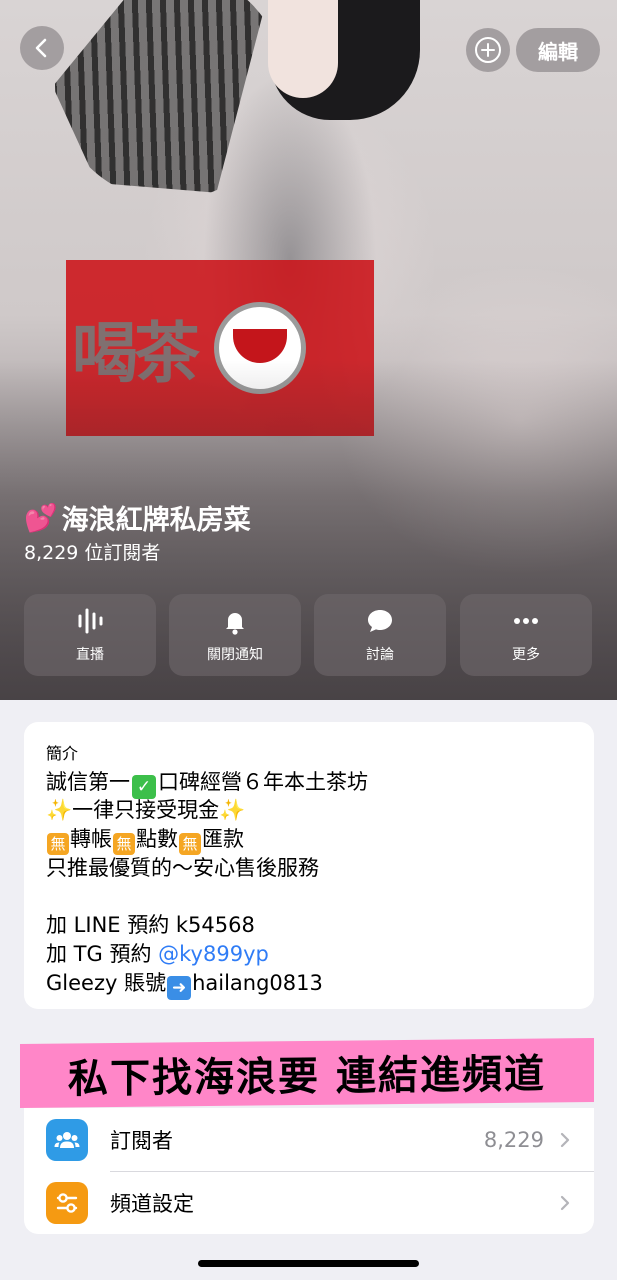 The image size is (617, 1280). Describe the element at coordinates (41, 518) in the screenshot. I see `hearts-emoji-icon: 💕` at that location.